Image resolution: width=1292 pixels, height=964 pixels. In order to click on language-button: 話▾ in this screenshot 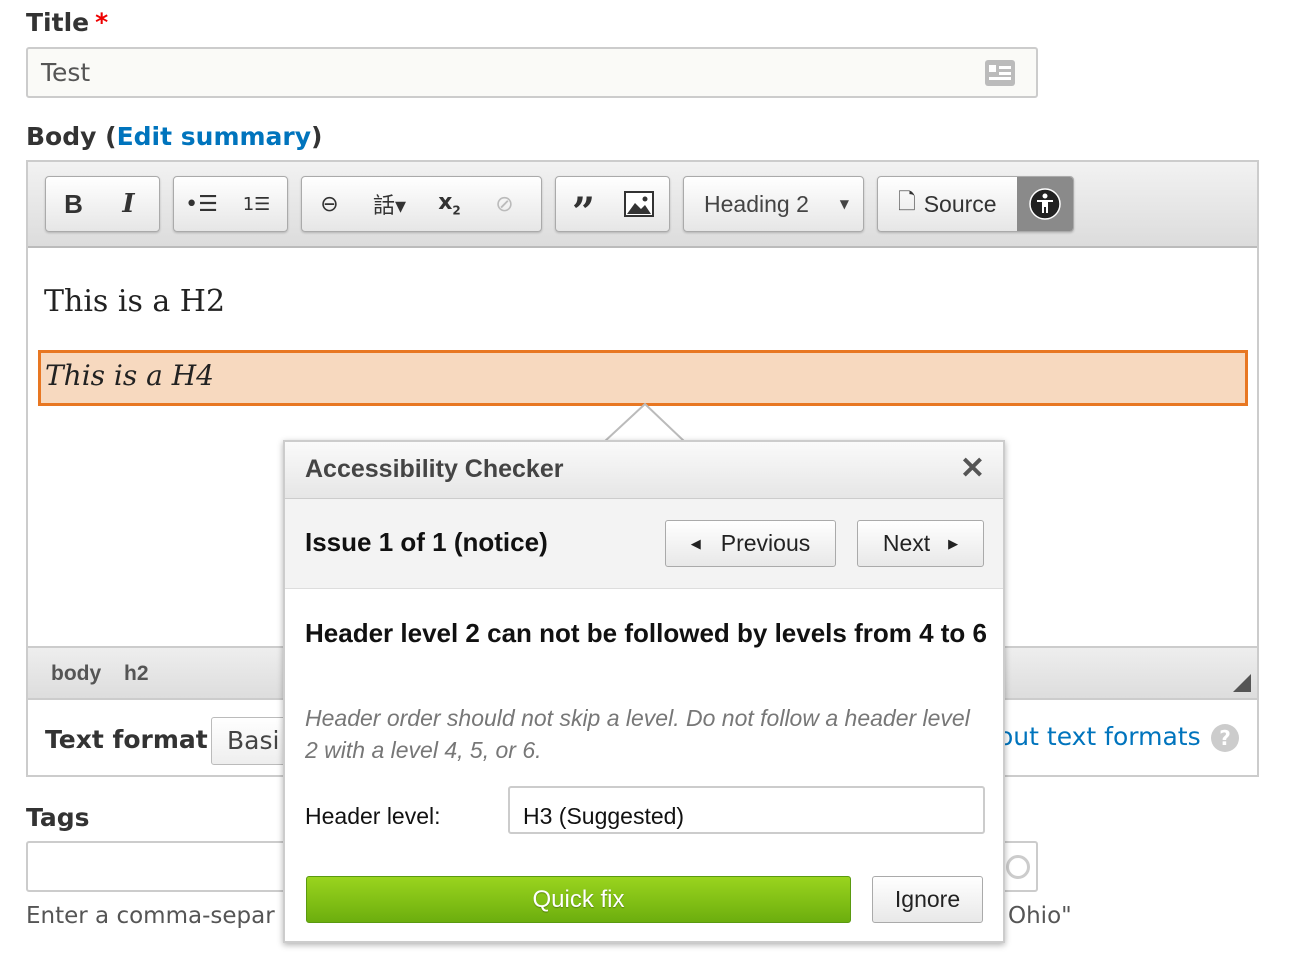, I will do `click(389, 204)`.